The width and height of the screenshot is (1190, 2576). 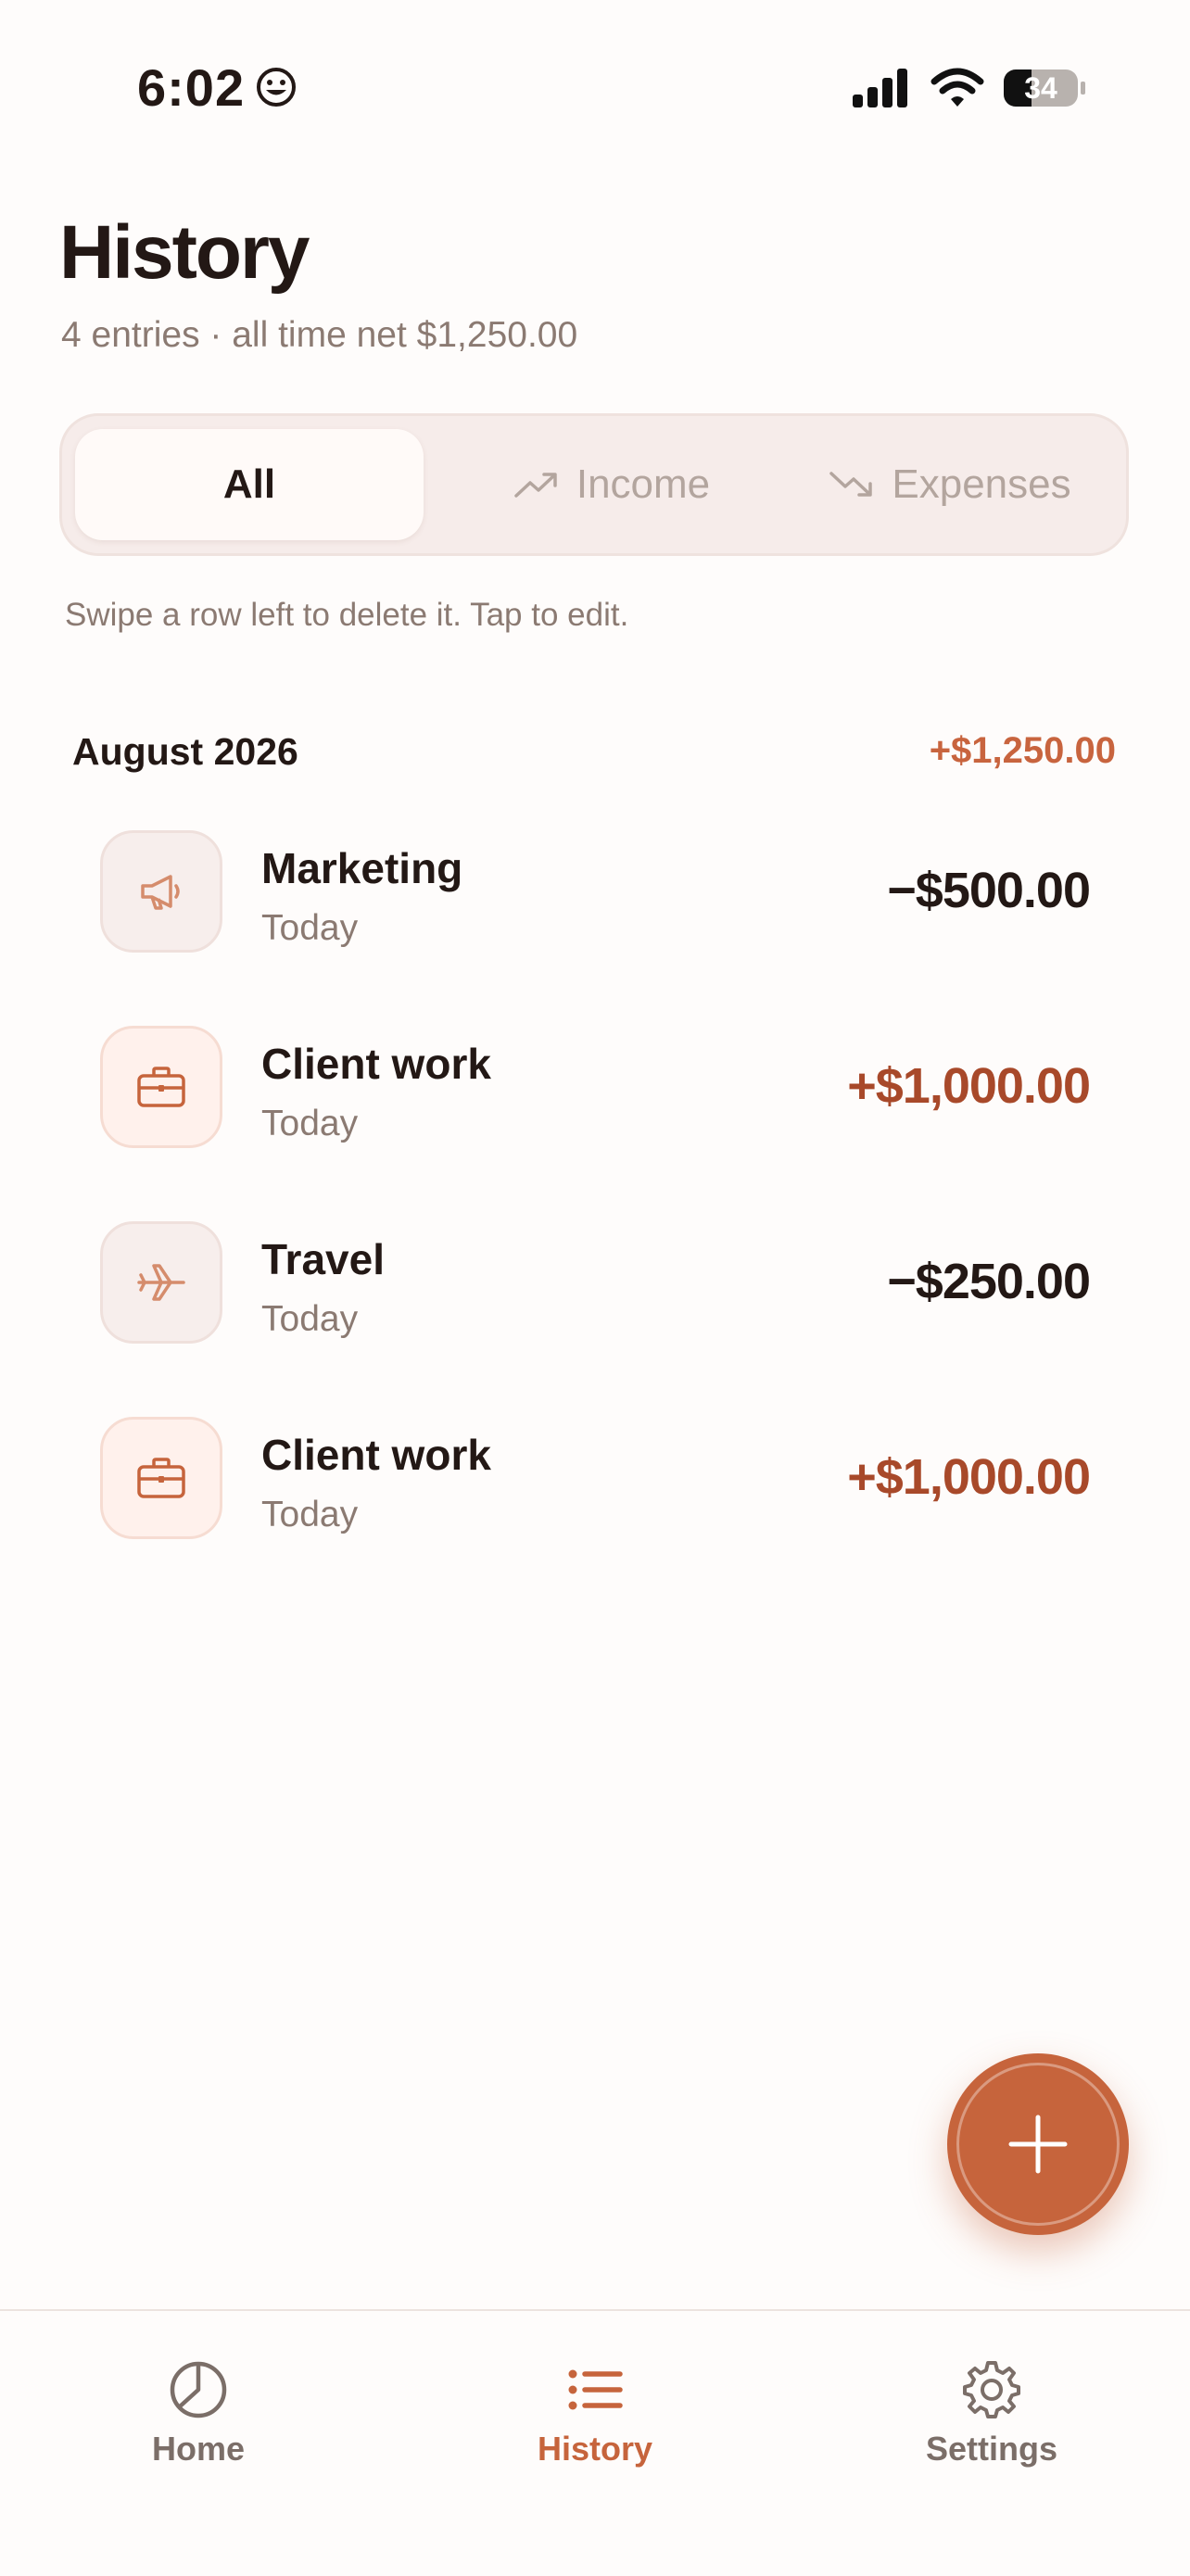 I want to click on battery-indicator: 34, so click(x=1044, y=88).